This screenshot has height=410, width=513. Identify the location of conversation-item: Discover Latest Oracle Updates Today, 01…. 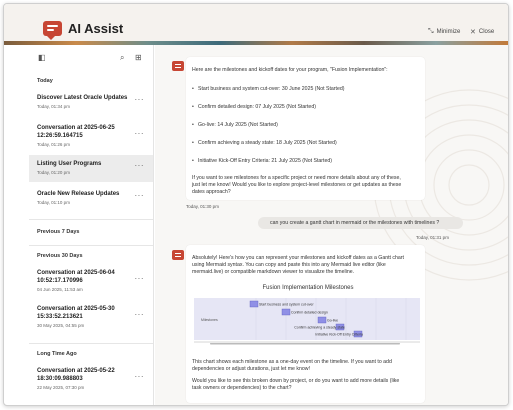
(91, 103).